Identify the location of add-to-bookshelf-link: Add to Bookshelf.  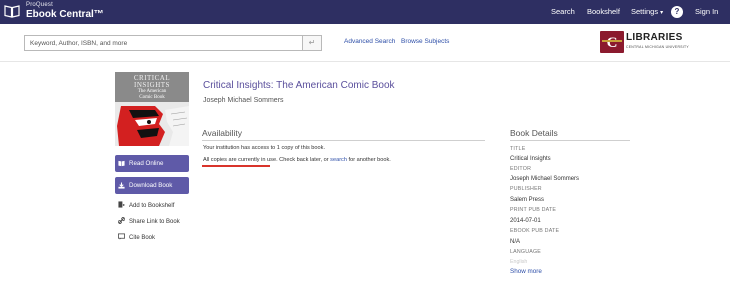
(146, 205).